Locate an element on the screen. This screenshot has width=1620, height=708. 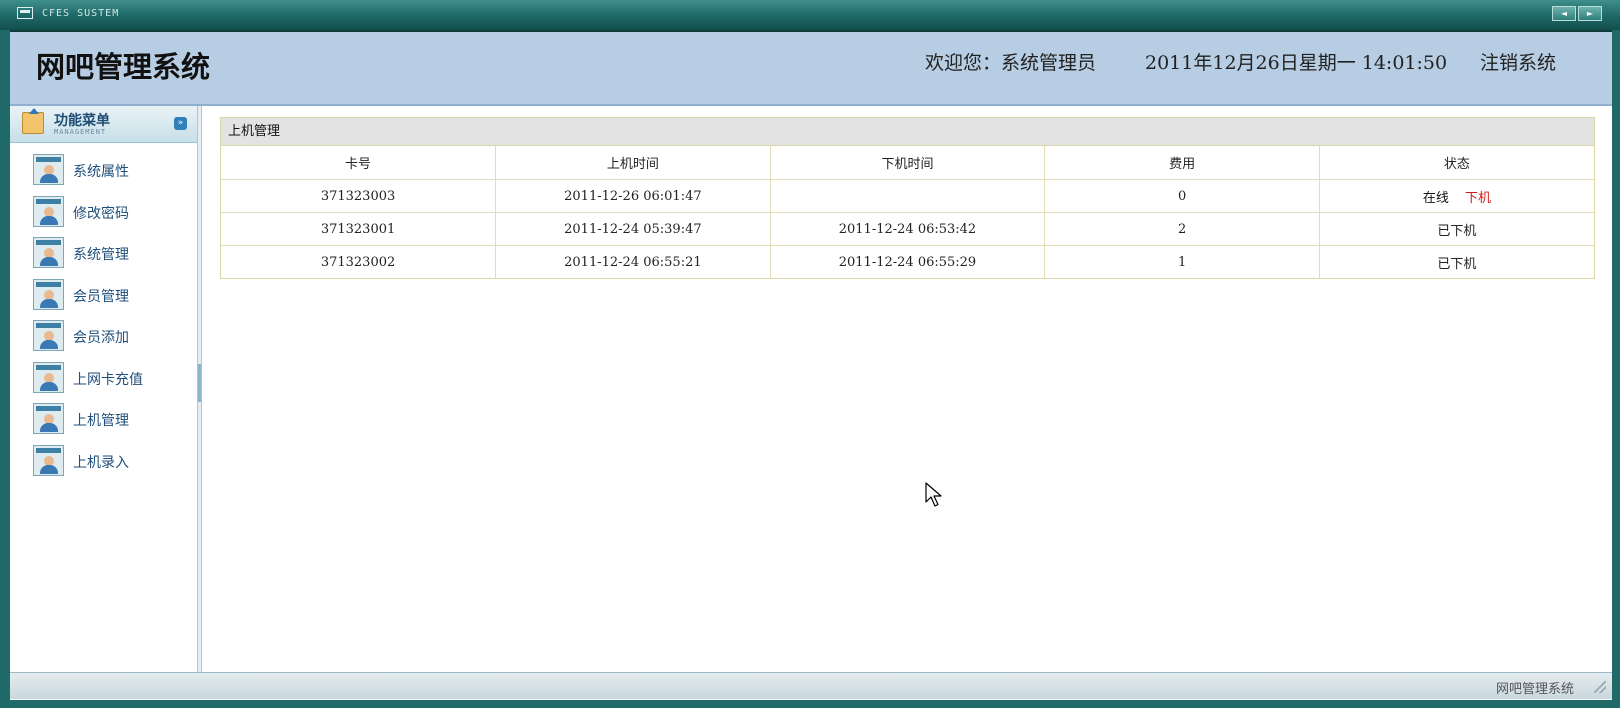
table-header-row: 卡号 上机时间 下机时间 费用 状态 is located at coordinates (907, 163).